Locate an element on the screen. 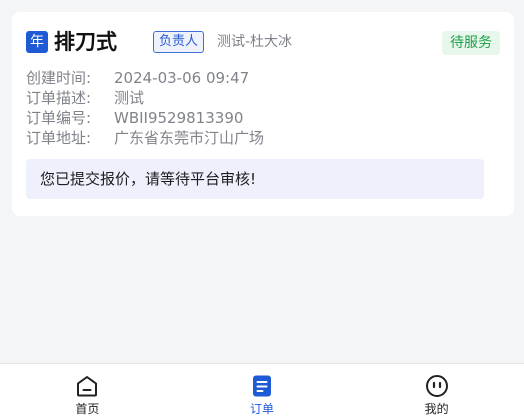  tab-profile: 我的 is located at coordinates (436, 391).